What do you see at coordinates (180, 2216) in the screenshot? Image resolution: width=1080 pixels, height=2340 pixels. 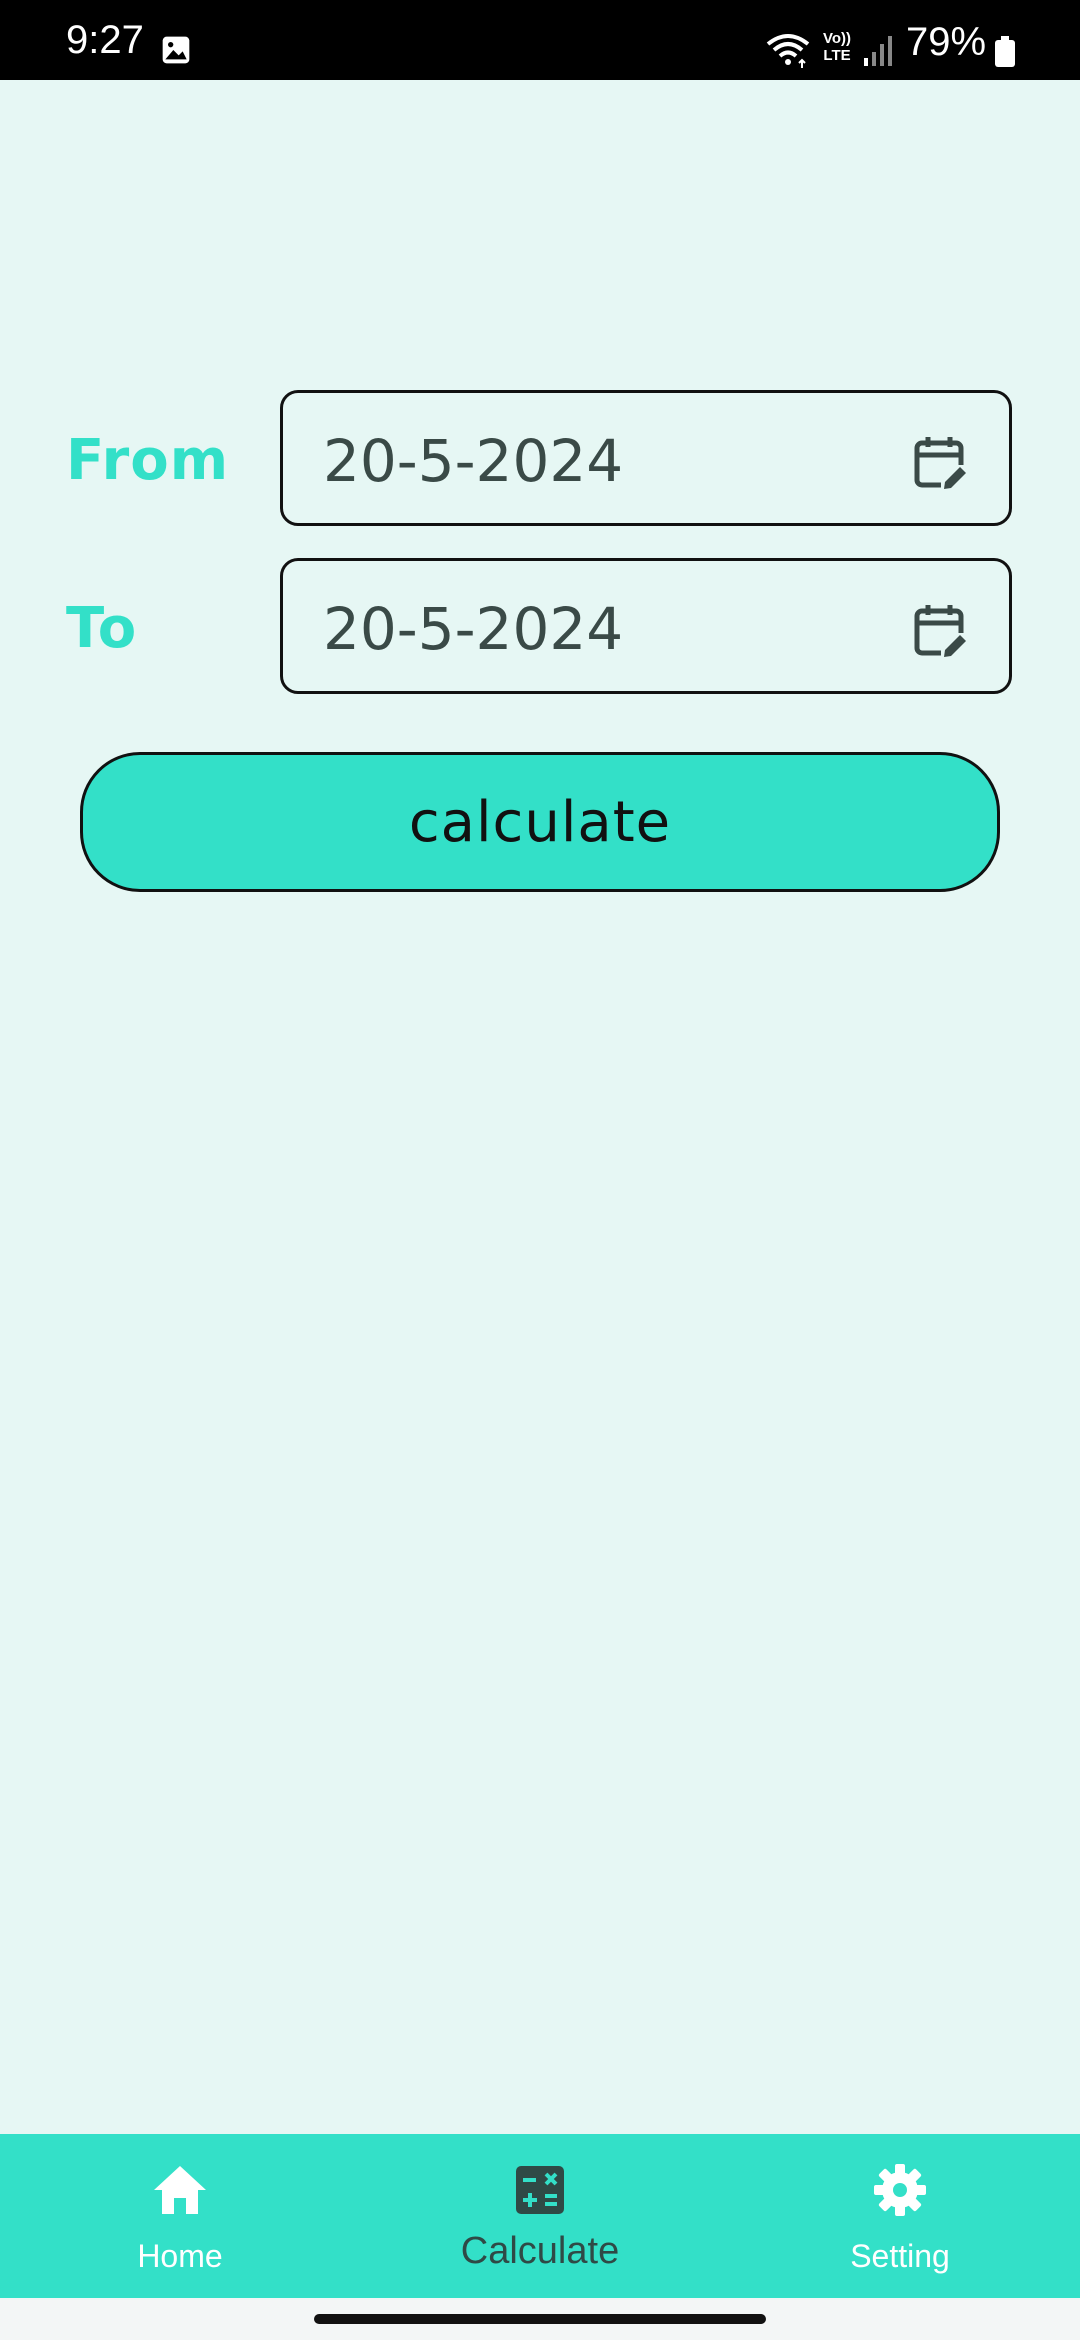 I see `nav-item-home: Home` at bounding box center [180, 2216].